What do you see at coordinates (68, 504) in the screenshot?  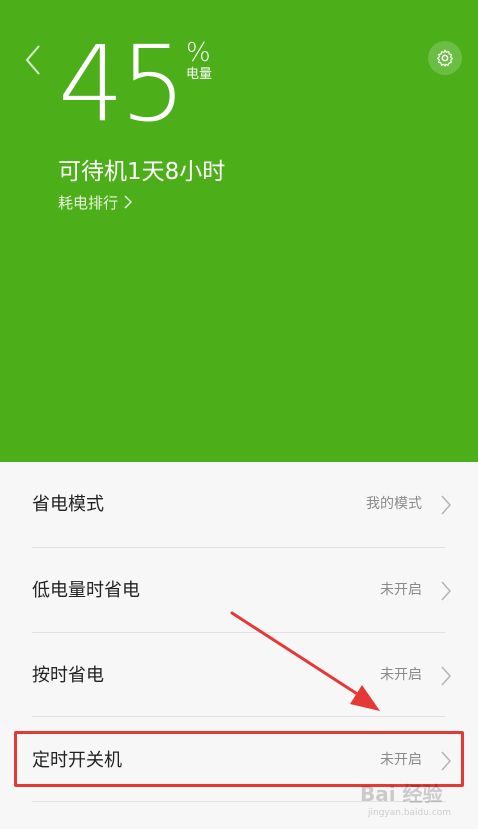 I see `list-item-title: 省电模式` at bounding box center [68, 504].